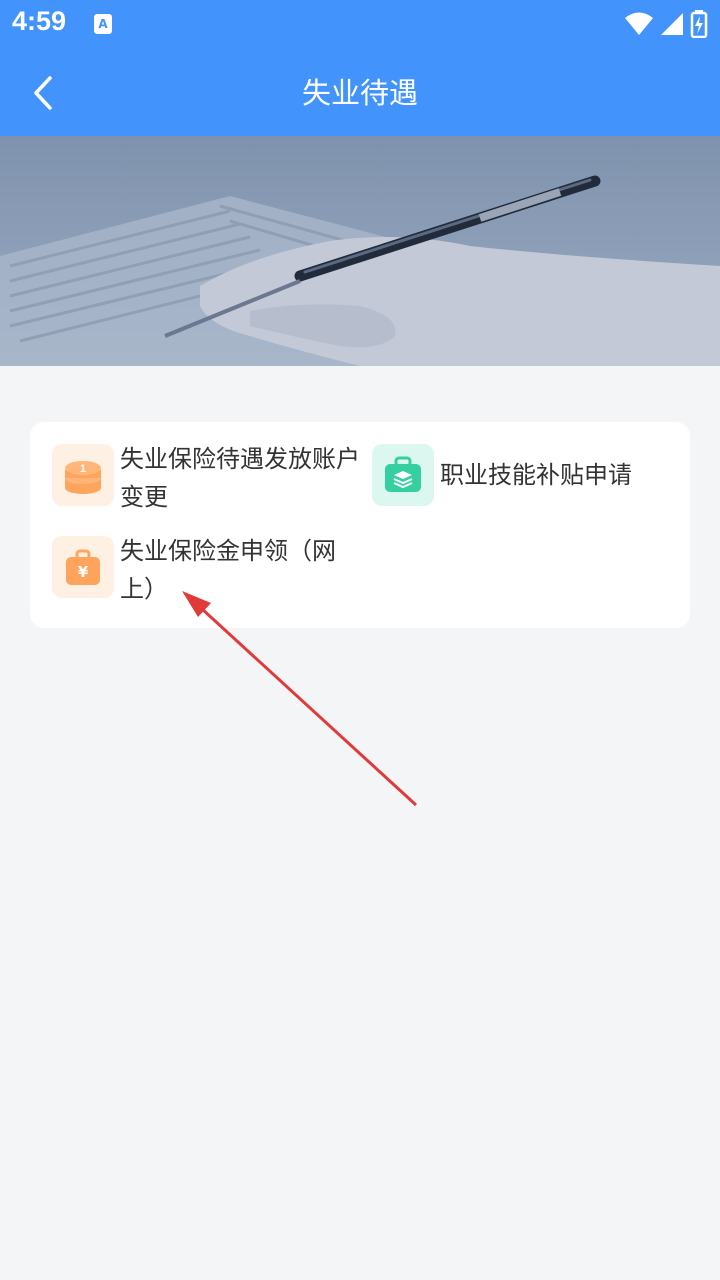 The width and height of the screenshot is (720, 1280). What do you see at coordinates (403, 475) in the screenshot?
I see `briefcase-layers-icon` at bounding box center [403, 475].